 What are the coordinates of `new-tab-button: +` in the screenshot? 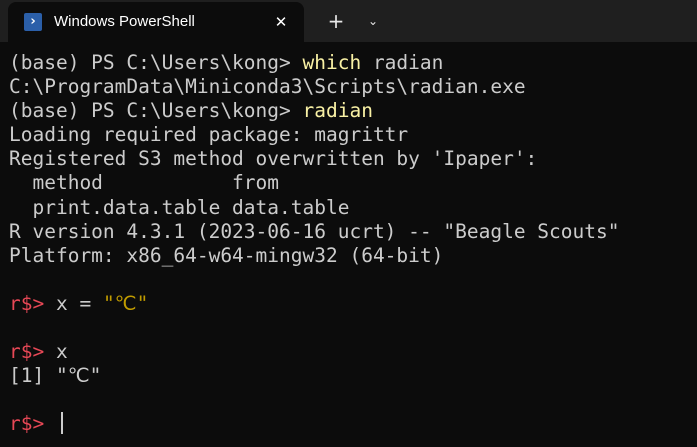 It's located at (336, 21).